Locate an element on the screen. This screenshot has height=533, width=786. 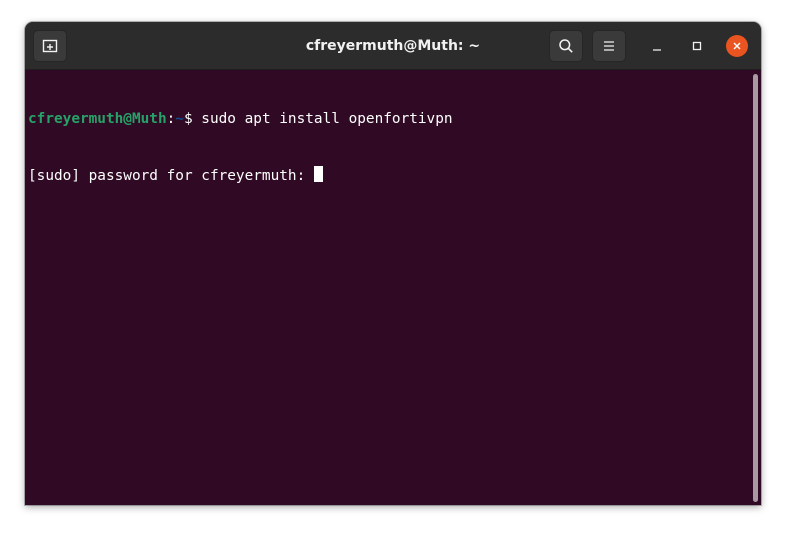
hamburger-menu-icon is located at coordinates (609, 46).